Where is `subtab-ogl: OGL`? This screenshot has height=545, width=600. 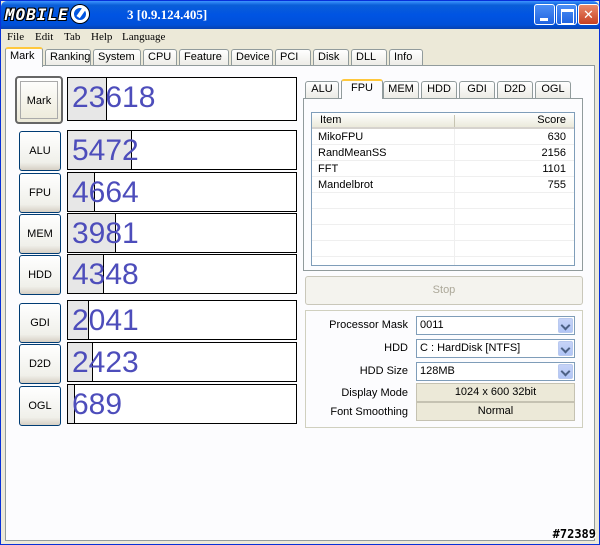
subtab-ogl: OGL is located at coordinates (553, 89).